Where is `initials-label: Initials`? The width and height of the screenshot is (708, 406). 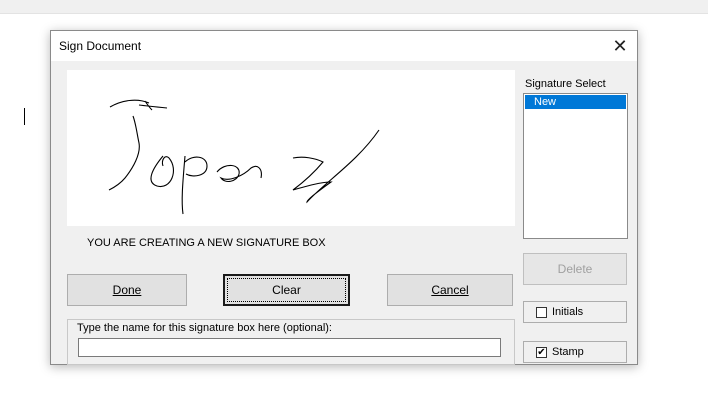
initials-label: Initials is located at coordinates (568, 312).